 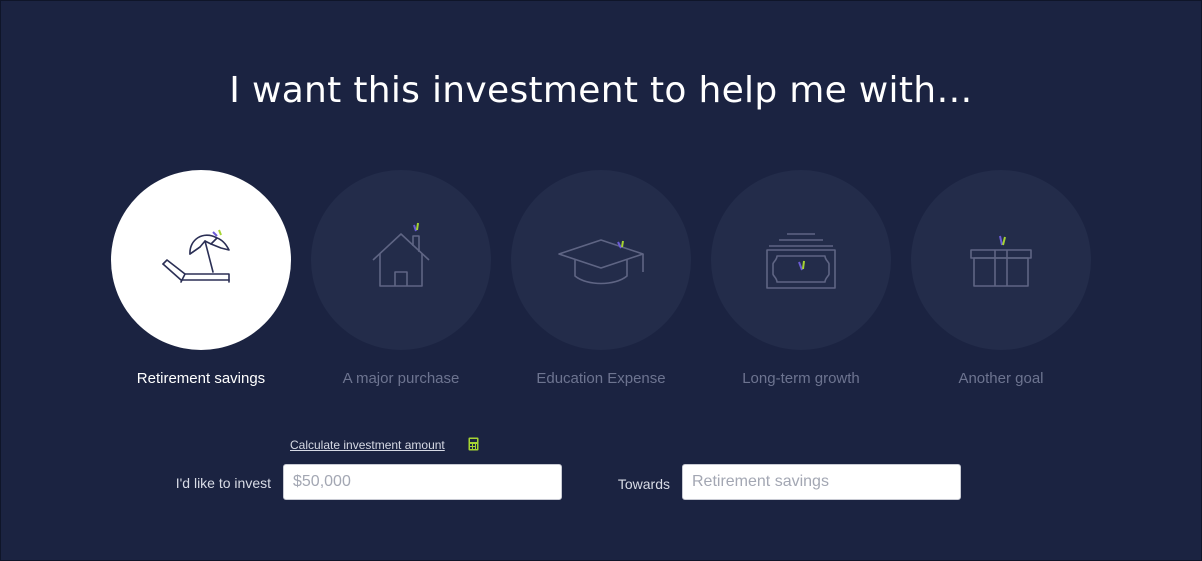 I want to click on goal-retirement-savings: Retirement savings, so click(x=201, y=285).